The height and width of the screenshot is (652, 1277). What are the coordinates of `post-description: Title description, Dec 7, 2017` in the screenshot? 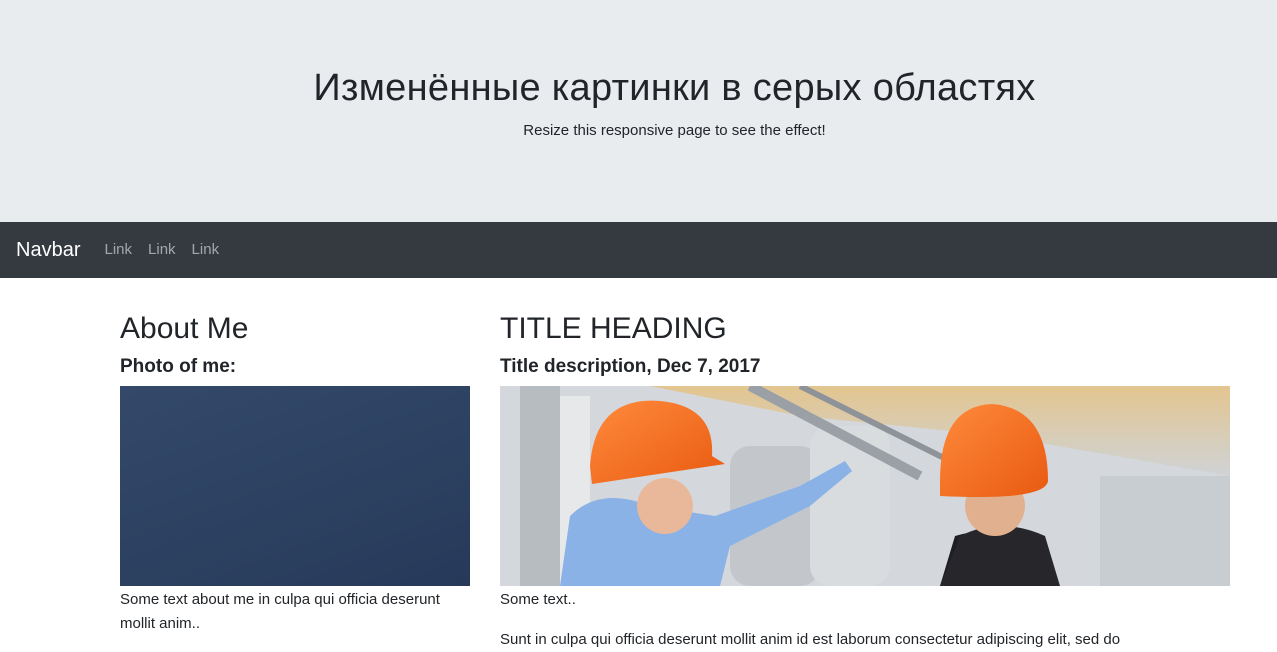 It's located at (630, 366).